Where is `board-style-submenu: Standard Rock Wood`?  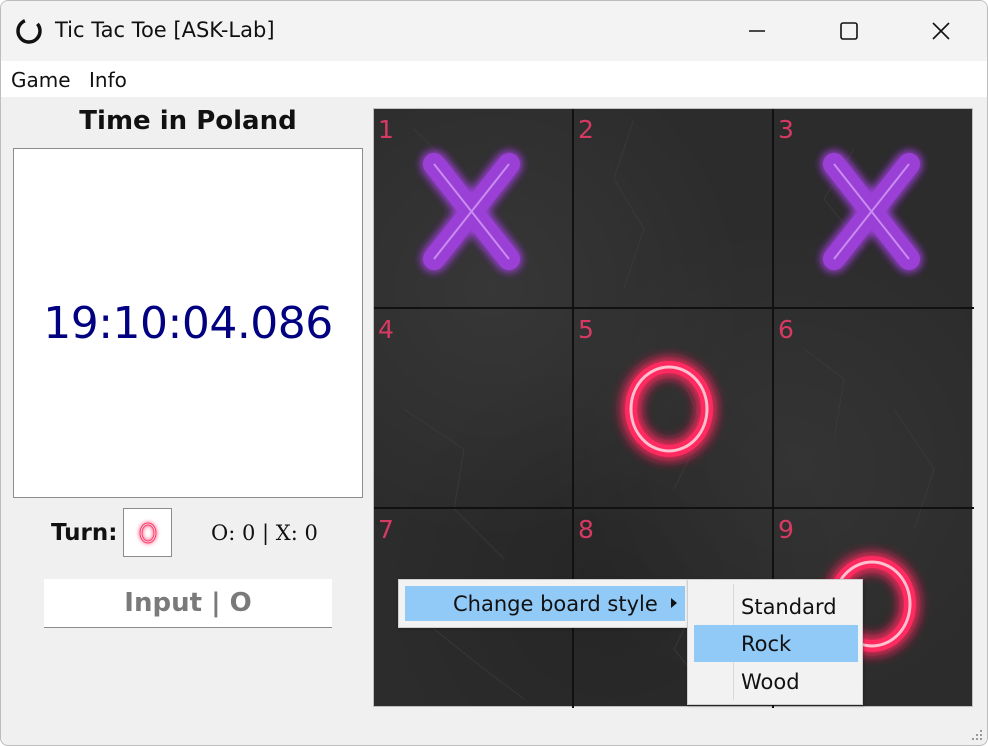 board-style-submenu: Standard Rock Wood is located at coordinates (775, 642).